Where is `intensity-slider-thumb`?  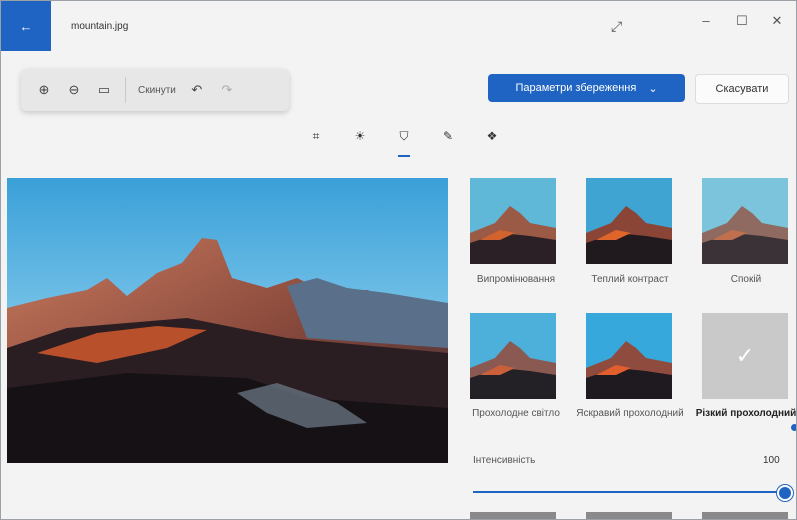 intensity-slider-thumb is located at coordinates (785, 493).